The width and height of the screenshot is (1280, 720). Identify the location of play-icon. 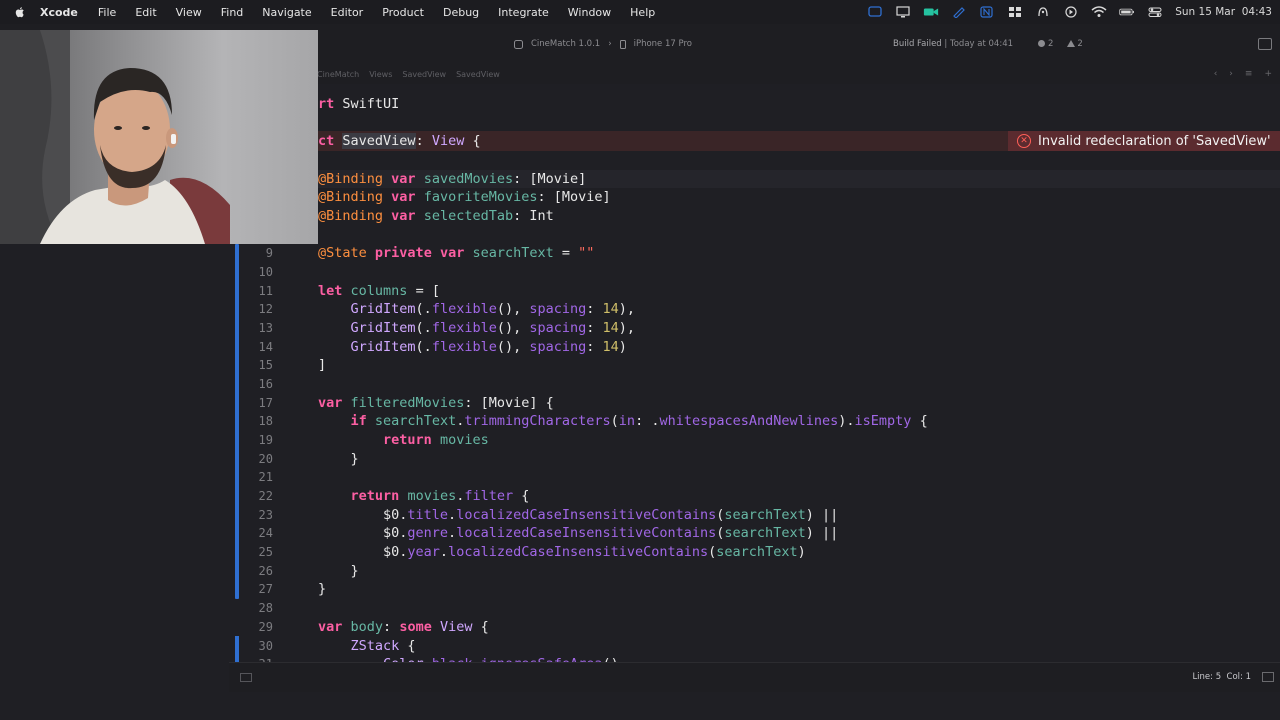
(1071, 12).